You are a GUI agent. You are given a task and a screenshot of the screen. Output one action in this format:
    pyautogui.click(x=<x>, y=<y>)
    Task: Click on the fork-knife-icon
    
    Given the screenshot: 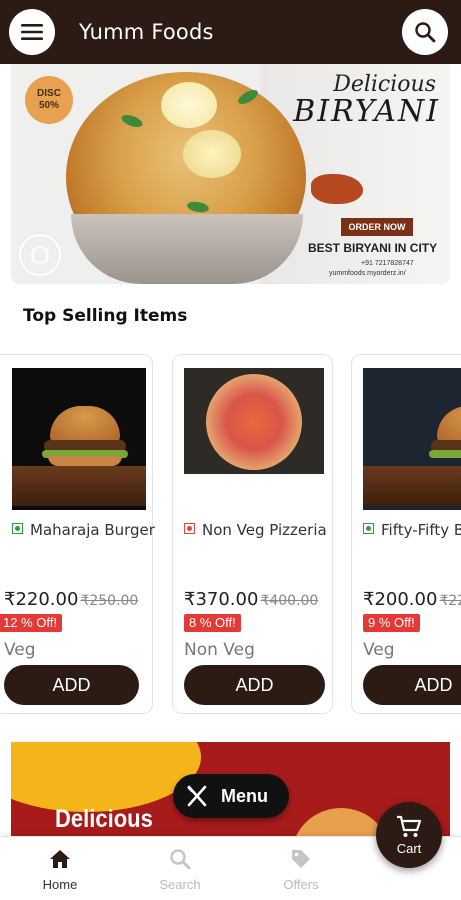 What is the action you would take?
    pyautogui.click(x=197, y=796)
    